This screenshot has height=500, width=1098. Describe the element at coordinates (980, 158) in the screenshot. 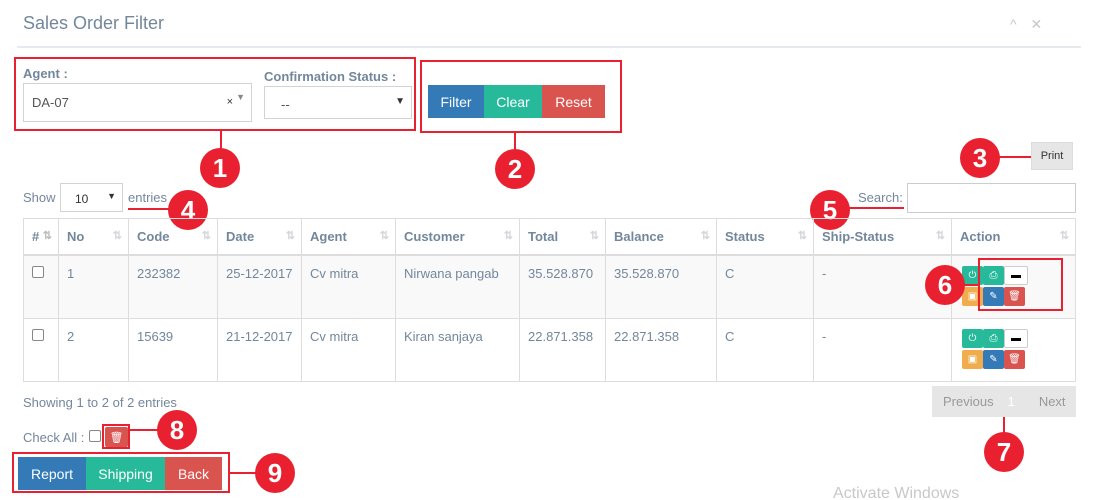

I see `annotation-callout-3: 3` at that location.